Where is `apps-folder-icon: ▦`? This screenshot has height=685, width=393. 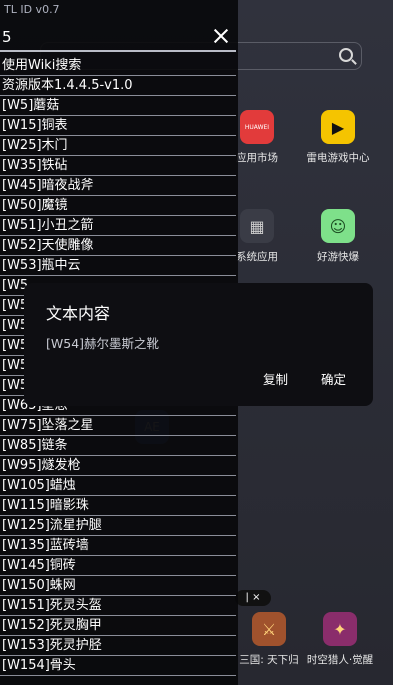 apps-folder-icon: ▦ is located at coordinates (257, 226).